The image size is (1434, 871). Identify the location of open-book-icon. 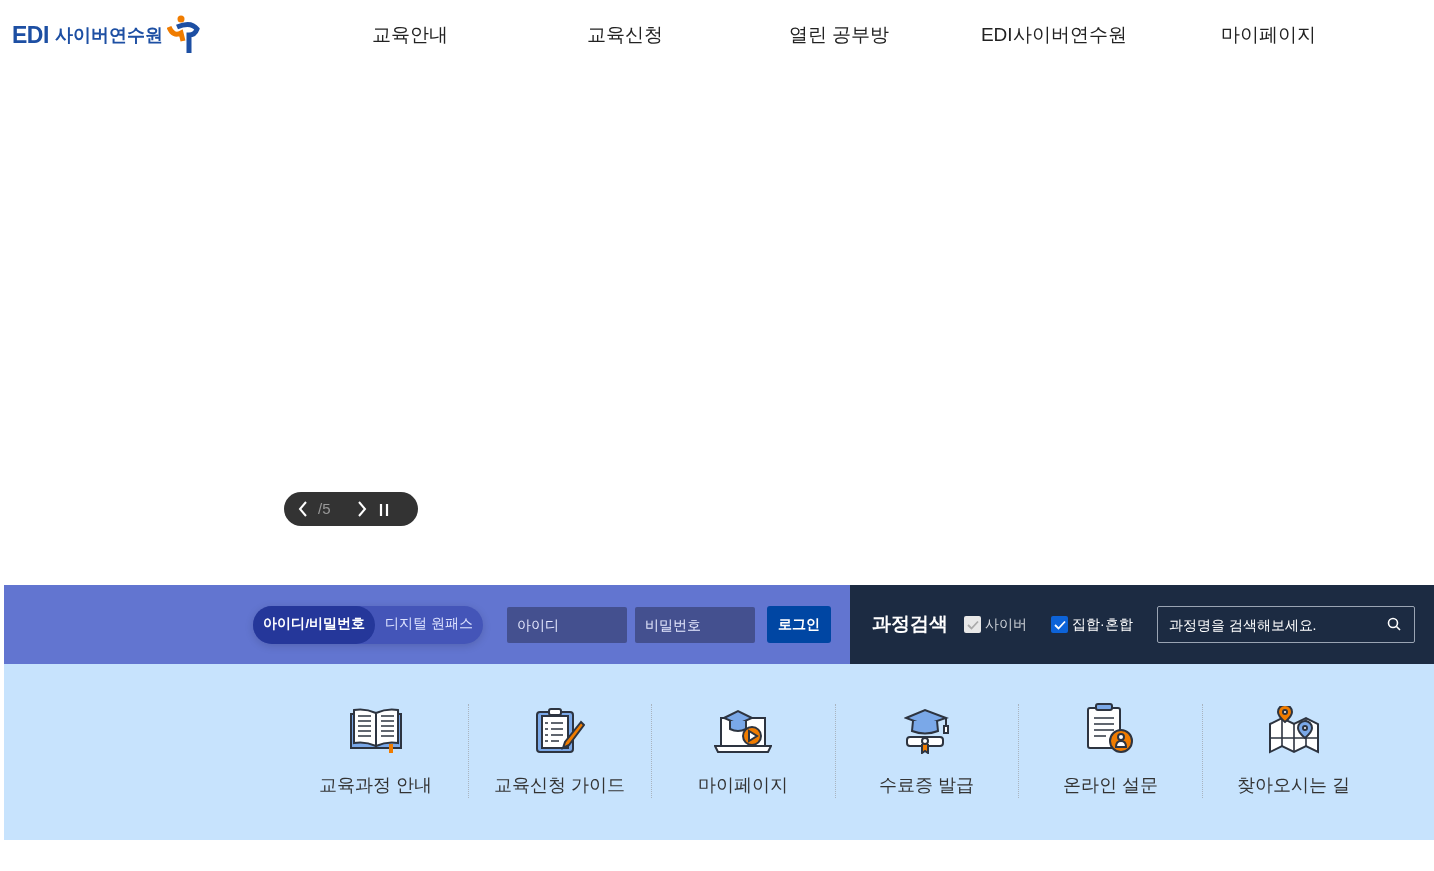
(375, 730).